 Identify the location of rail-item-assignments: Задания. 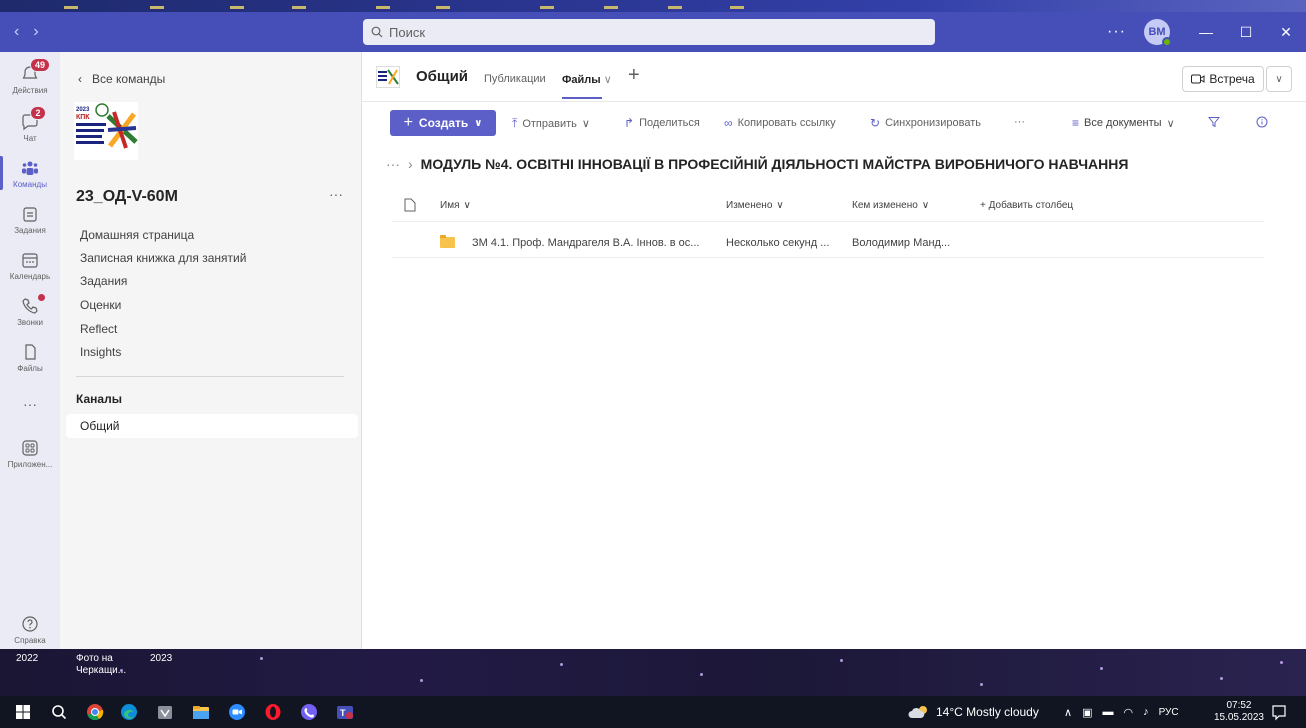
(30, 219).